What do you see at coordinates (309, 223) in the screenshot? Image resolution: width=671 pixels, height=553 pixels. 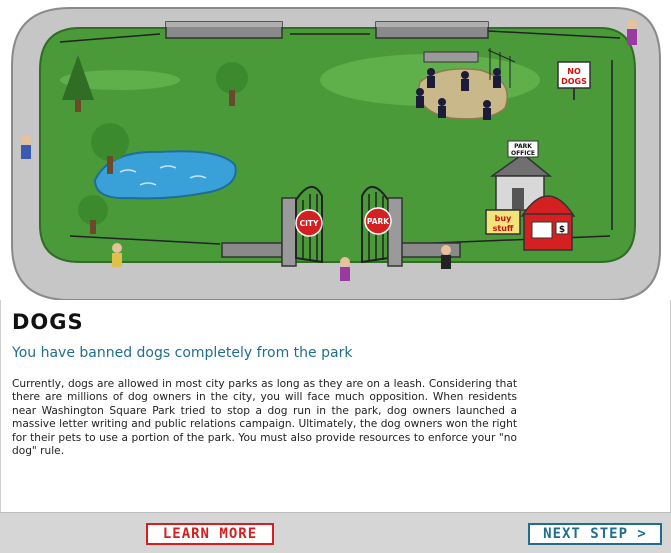 I see `gate-left-sign: CITY` at bounding box center [309, 223].